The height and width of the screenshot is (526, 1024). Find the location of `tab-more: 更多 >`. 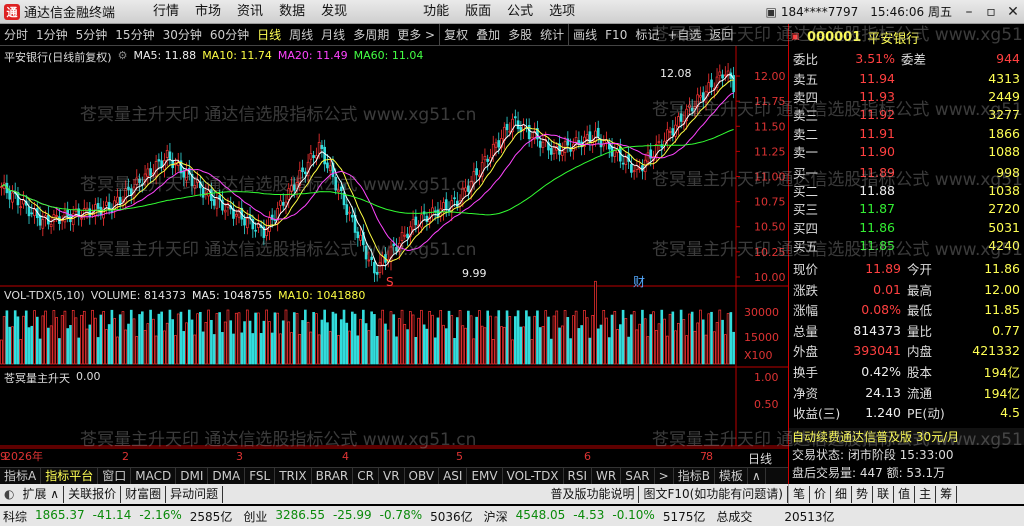

tab-more: 更多 > is located at coordinates (416, 35).